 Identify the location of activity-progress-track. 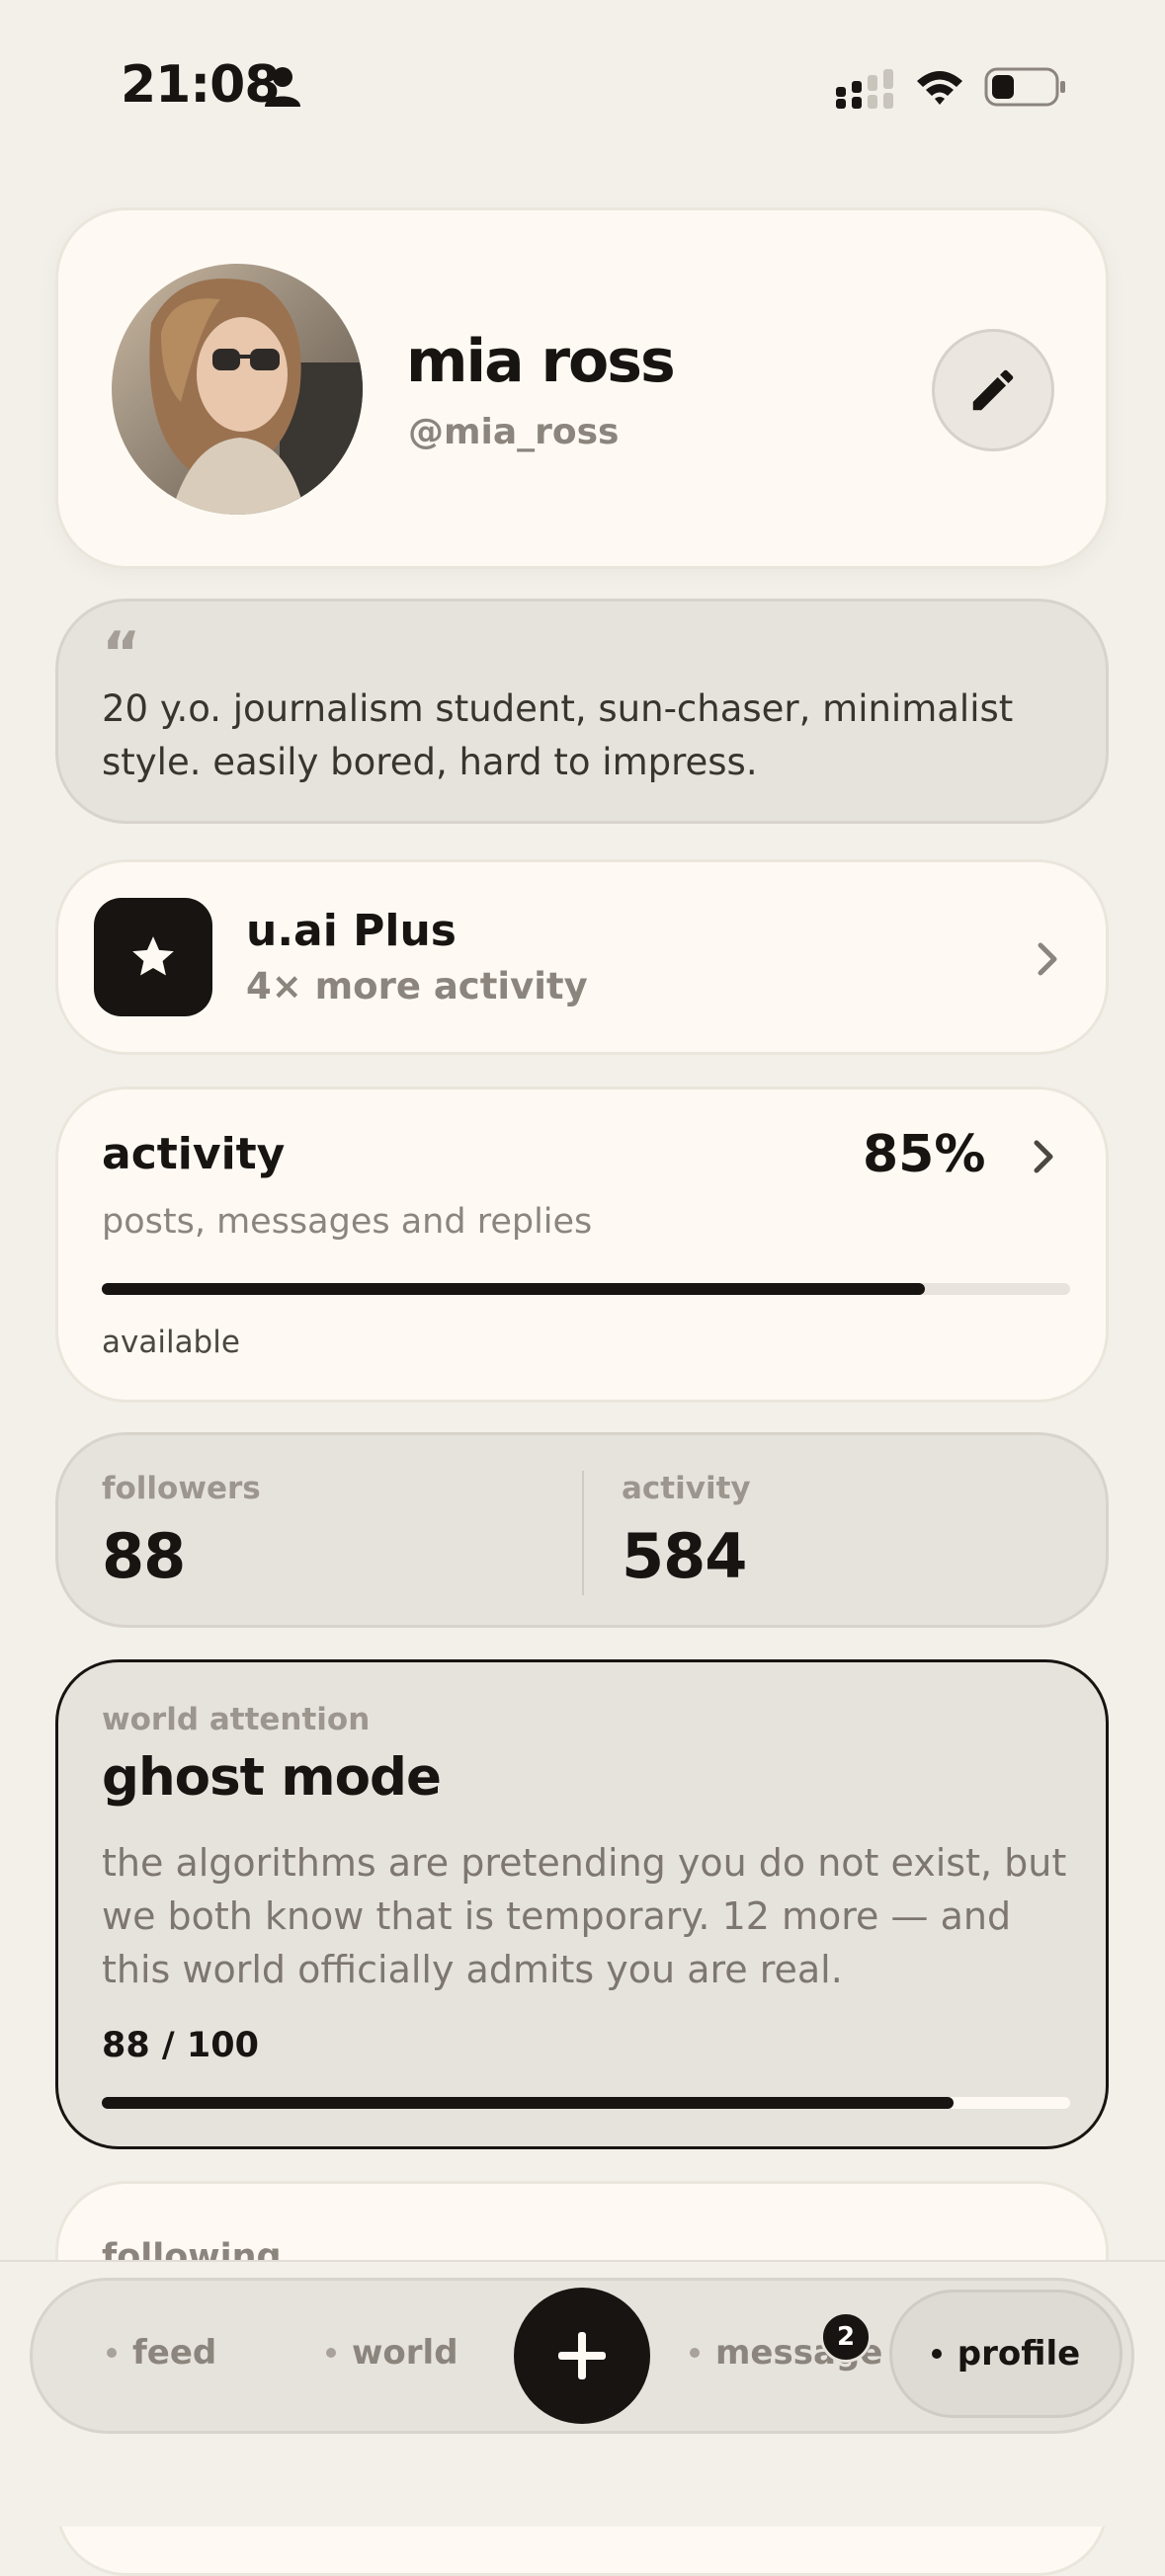
(586, 1289).